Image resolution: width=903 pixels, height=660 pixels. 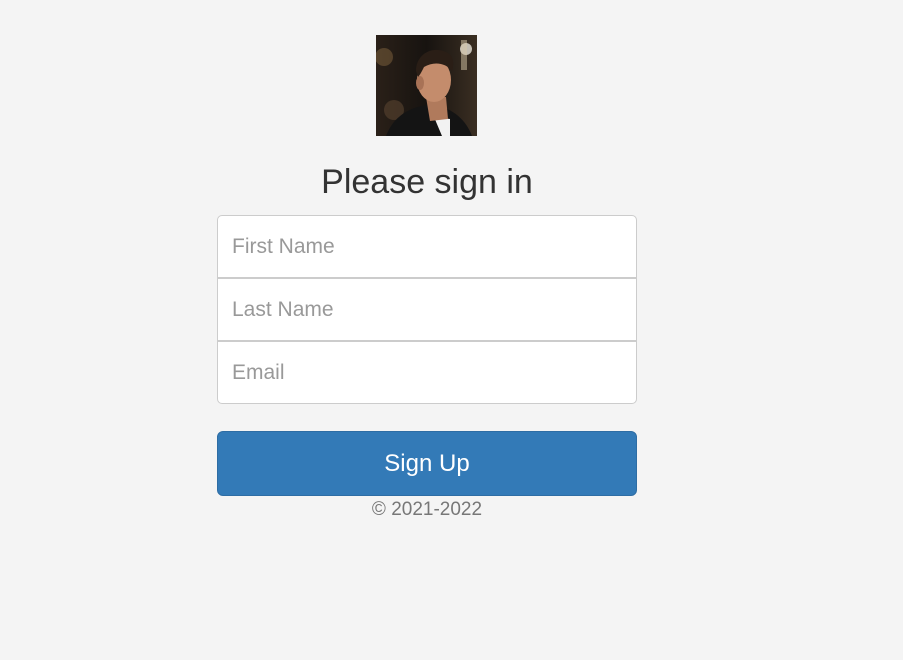 I want to click on profile-photo, so click(x=426, y=85).